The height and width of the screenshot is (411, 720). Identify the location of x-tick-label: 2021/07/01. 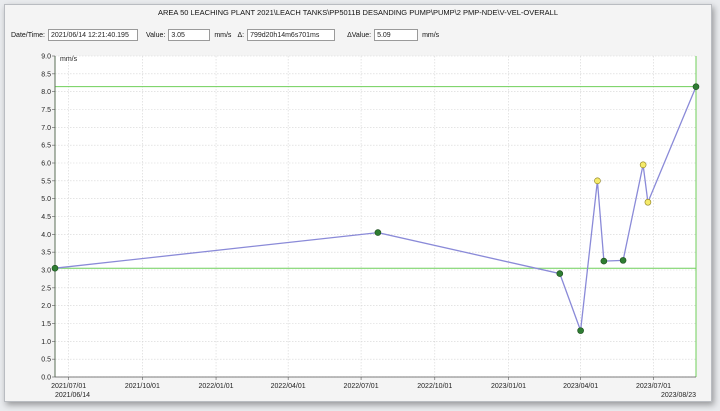
(68, 386).